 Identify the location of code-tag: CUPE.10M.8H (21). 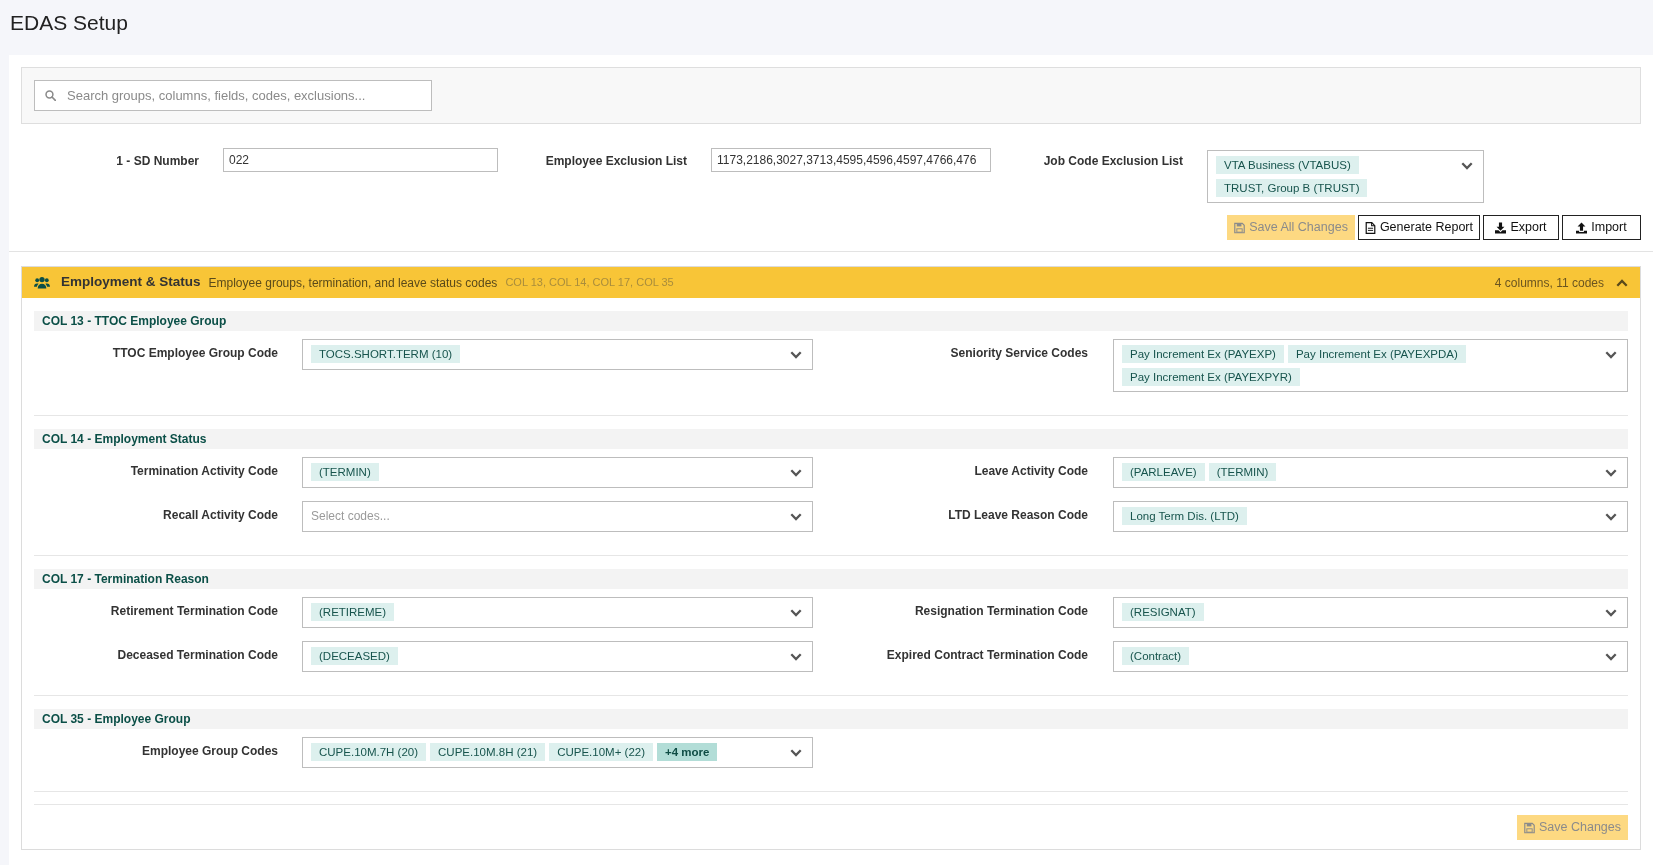
(488, 752).